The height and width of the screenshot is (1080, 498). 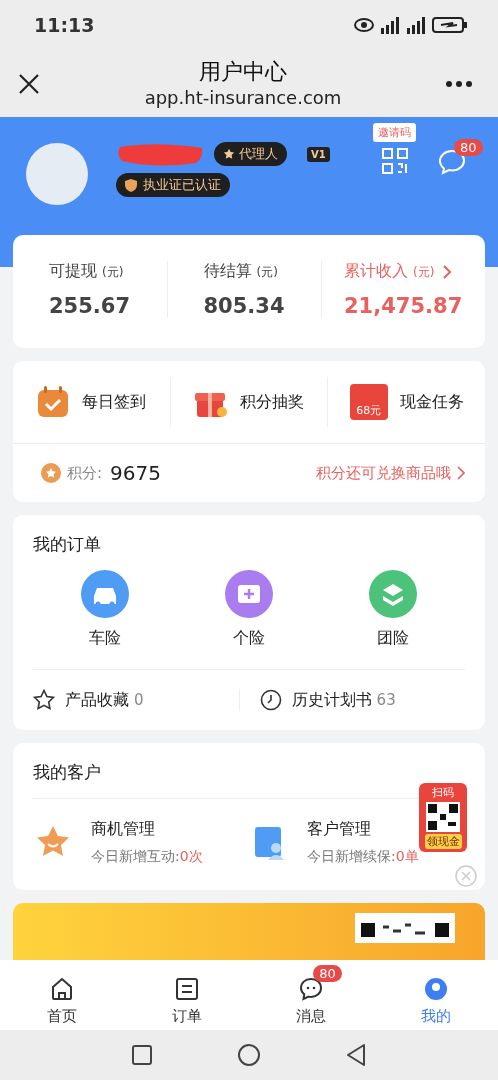 I want to click on price-tag: 68元, so click(x=369, y=411).